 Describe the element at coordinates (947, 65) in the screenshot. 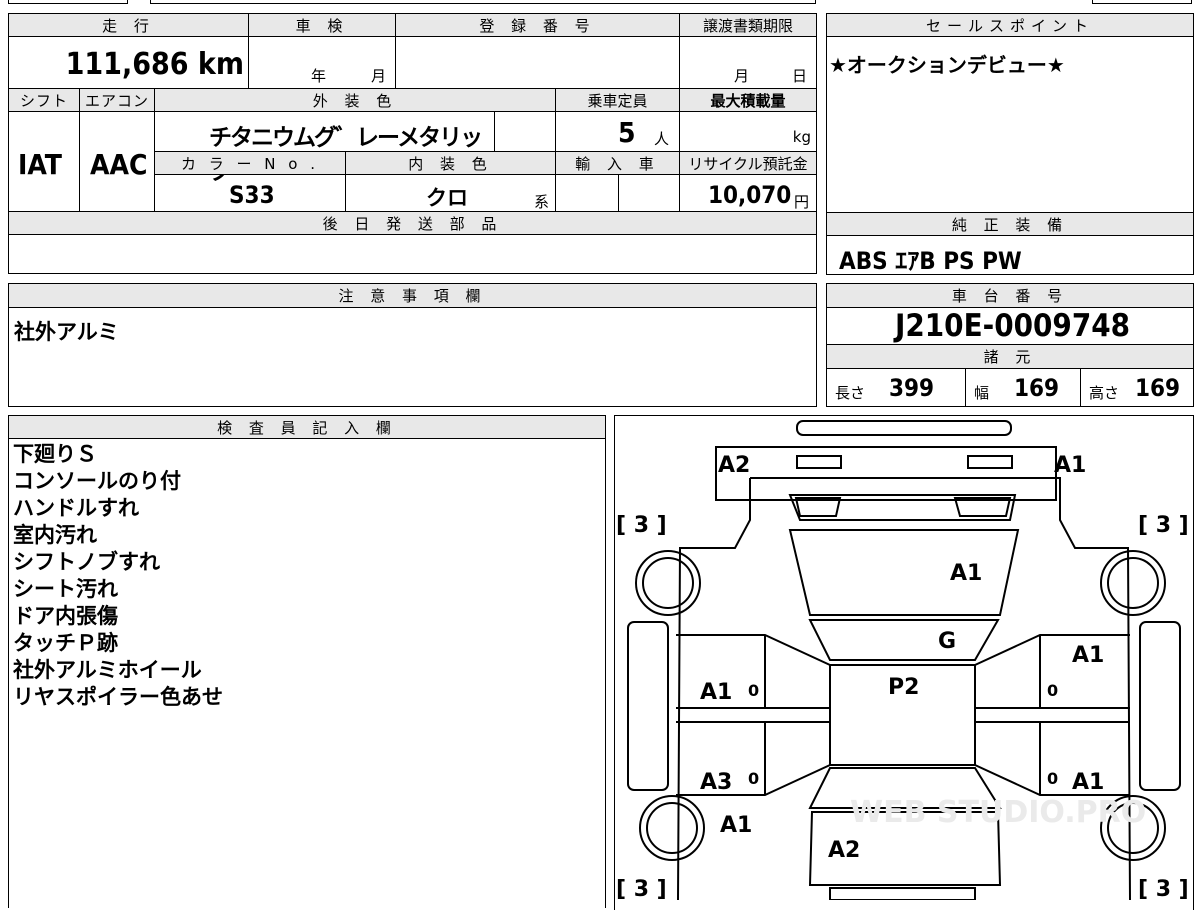

I see `sales-point-text: ★オークションデビュー★` at that location.